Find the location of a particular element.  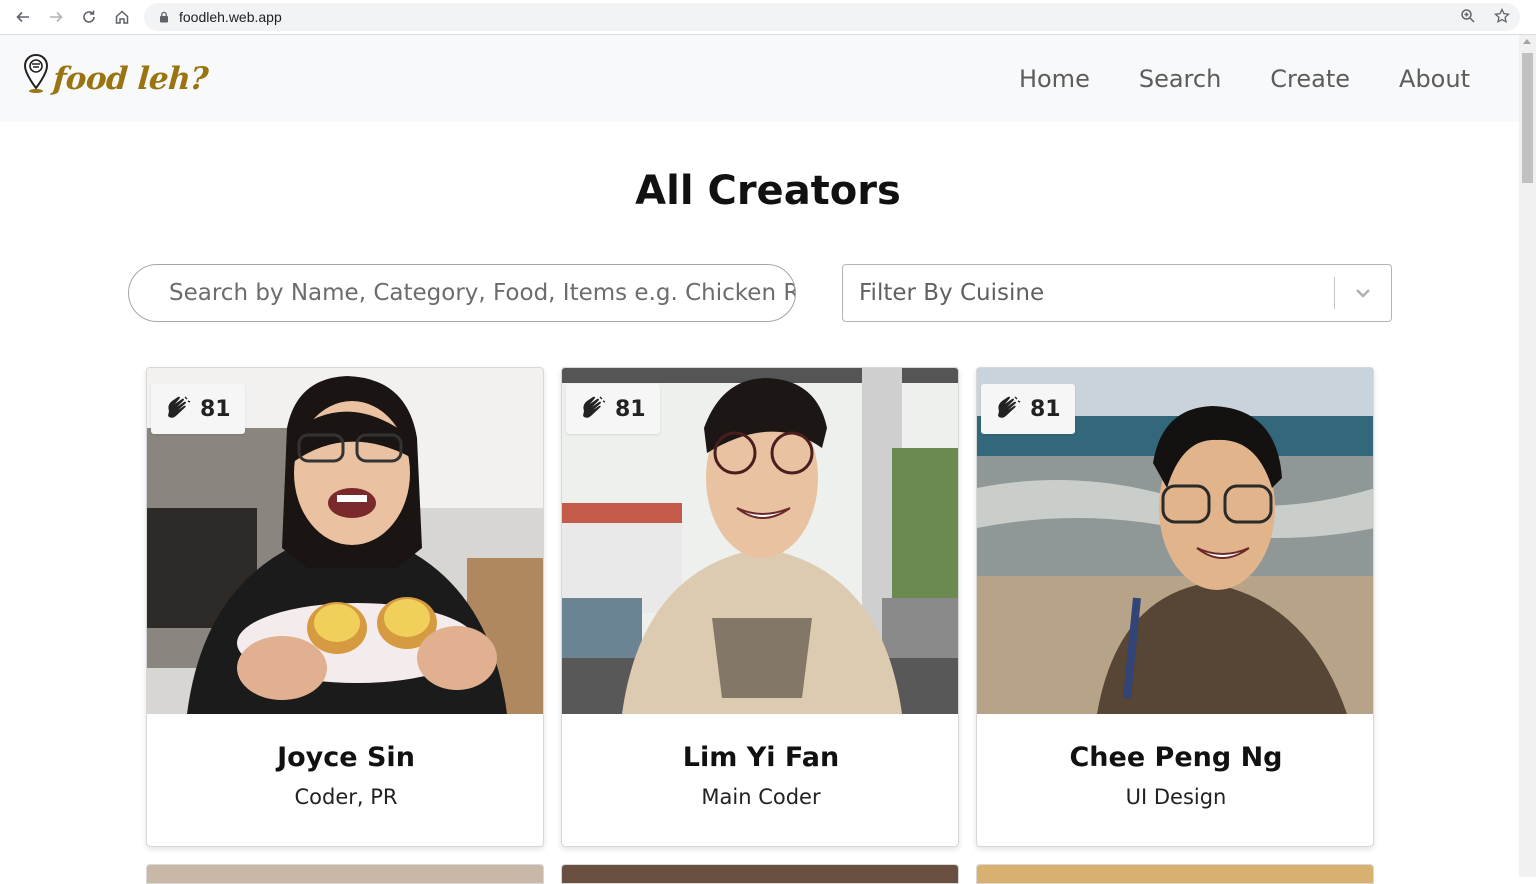

creator-role: UI Design is located at coordinates (1176, 797).